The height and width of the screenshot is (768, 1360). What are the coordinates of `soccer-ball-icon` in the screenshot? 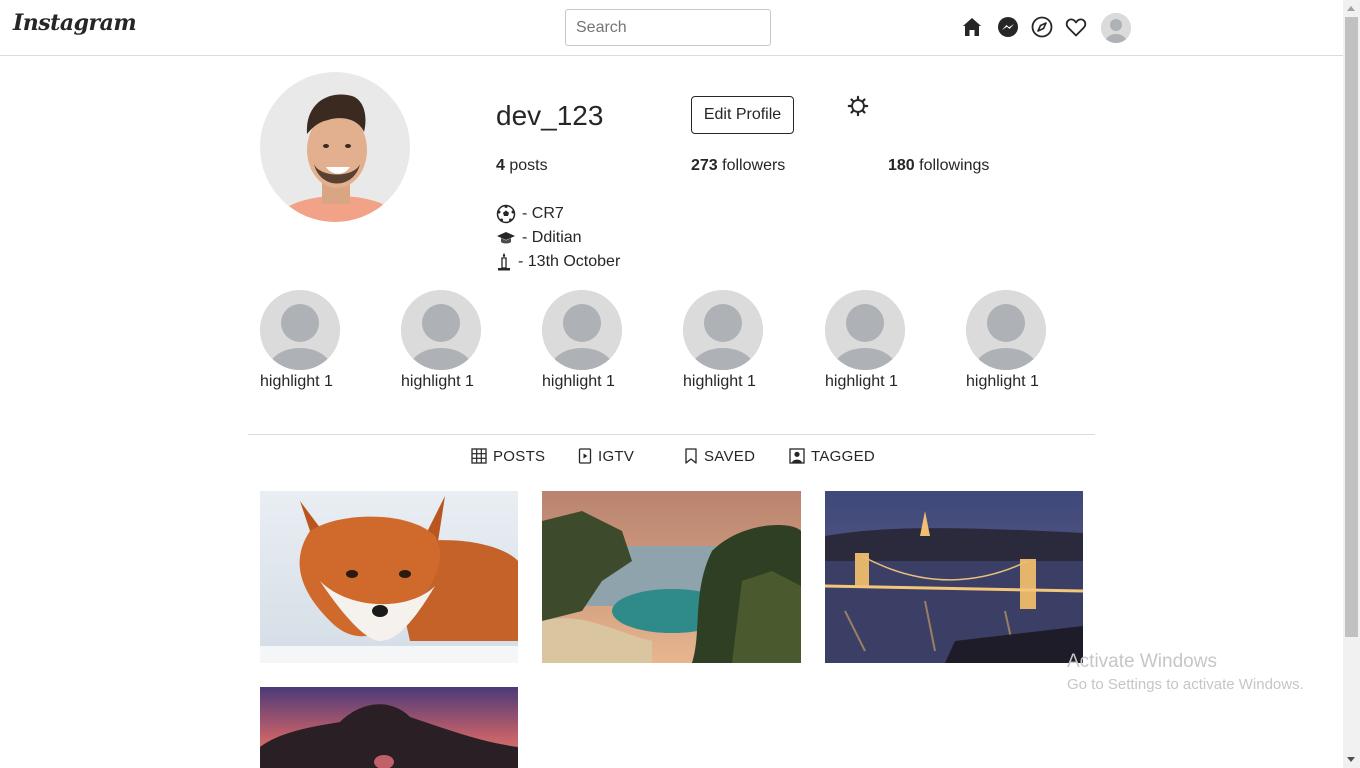 It's located at (506, 214).